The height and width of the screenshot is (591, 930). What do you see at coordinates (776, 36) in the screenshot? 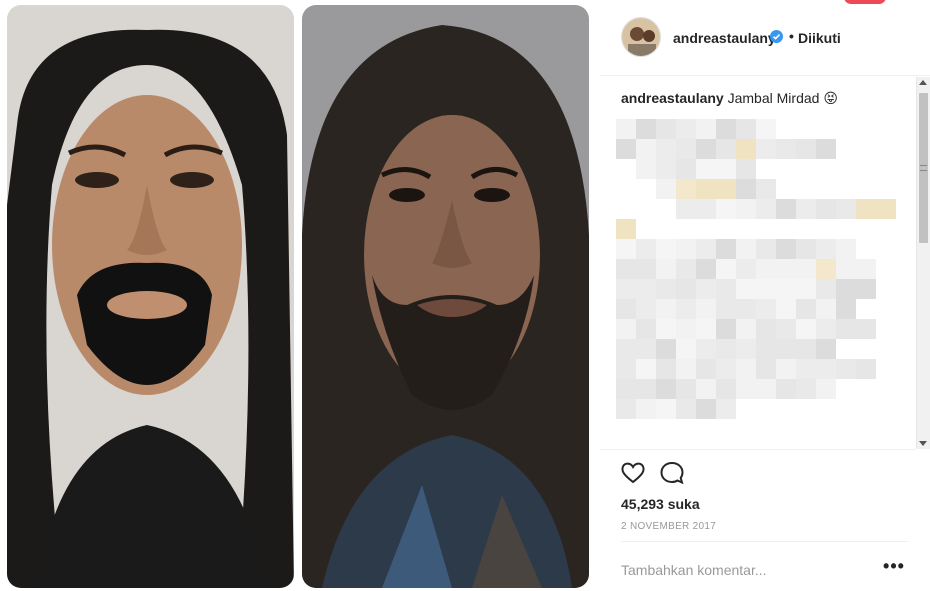
I see `verified-badge-icon` at bounding box center [776, 36].